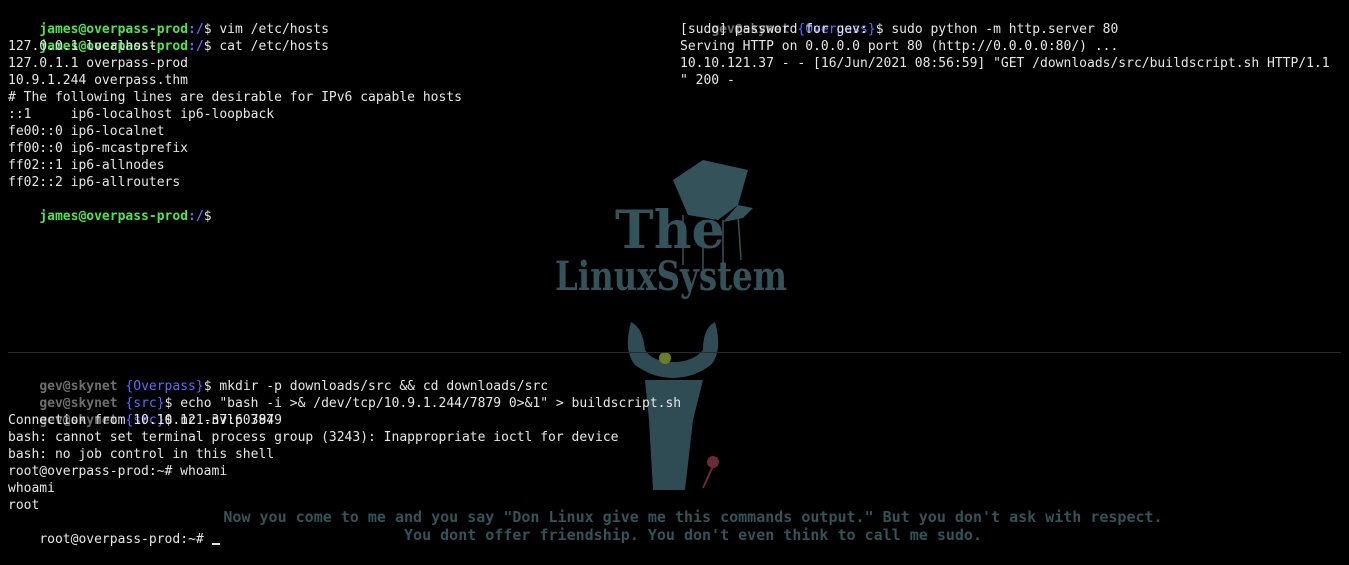 The image size is (1349, 565). Describe the element at coordinates (98, 63) in the screenshot. I see `output-line: 127.0.1.1 overpass-prod` at that location.